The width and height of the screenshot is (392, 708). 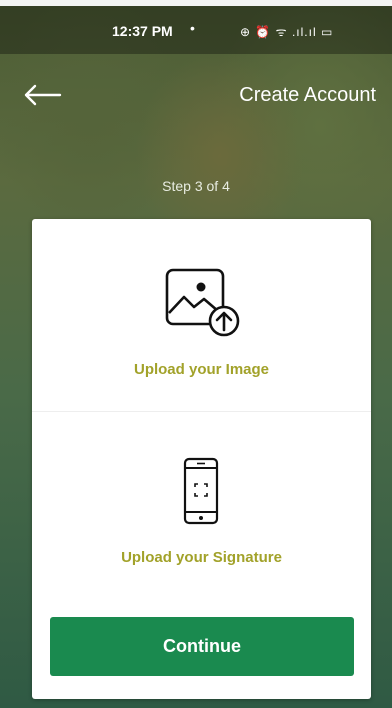 What do you see at coordinates (201, 491) in the screenshot?
I see `phone-scan-icon` at bounding box center [201, 491].